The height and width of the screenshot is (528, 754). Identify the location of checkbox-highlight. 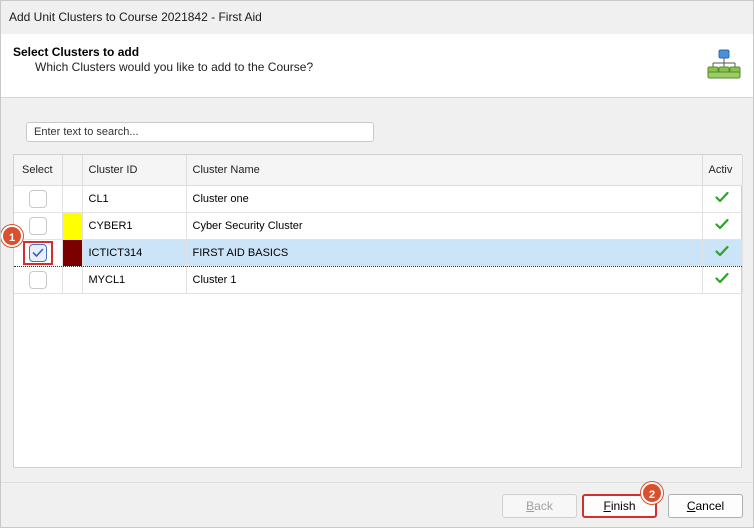
(37, 252).